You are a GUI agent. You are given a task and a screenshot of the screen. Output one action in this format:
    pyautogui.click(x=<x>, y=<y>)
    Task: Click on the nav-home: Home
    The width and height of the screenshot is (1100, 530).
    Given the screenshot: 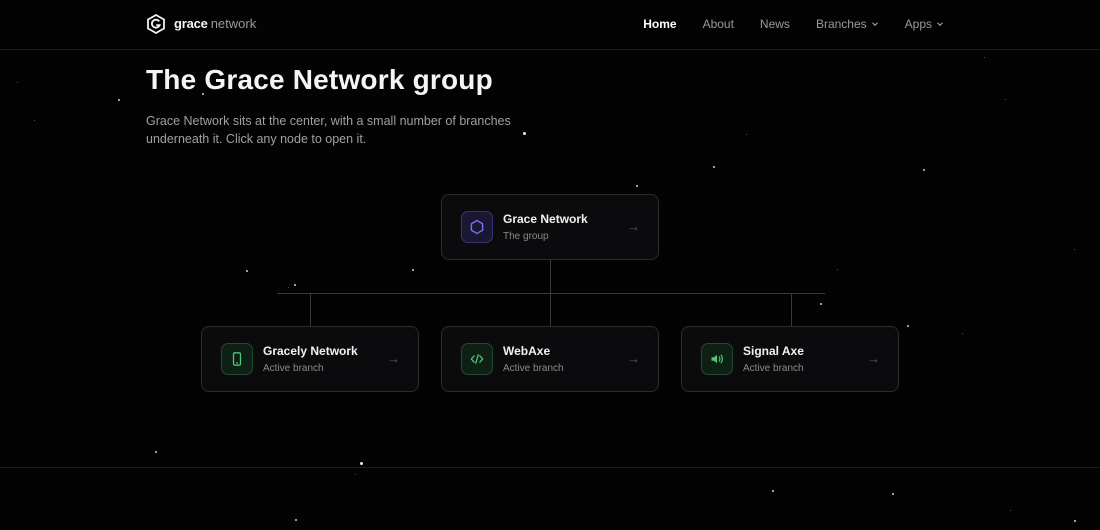 What is the action you would take?
    pyautogui.click(x=659, y=24)
    